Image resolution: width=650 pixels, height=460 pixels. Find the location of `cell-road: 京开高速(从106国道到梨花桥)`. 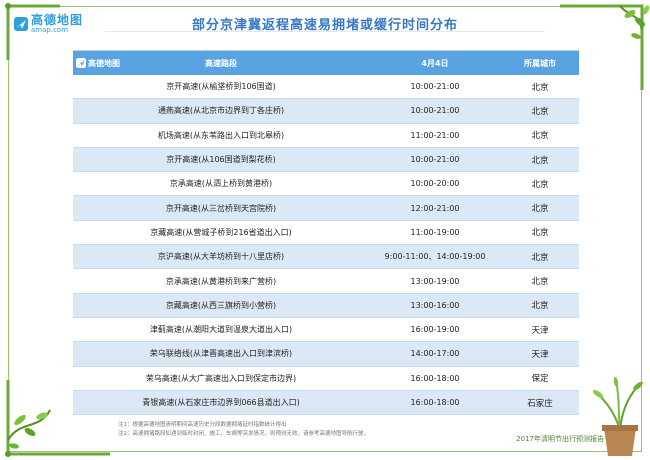

cell-road: 京开高速(从106国道到梨花桥) is located at coordinates (221, 160).